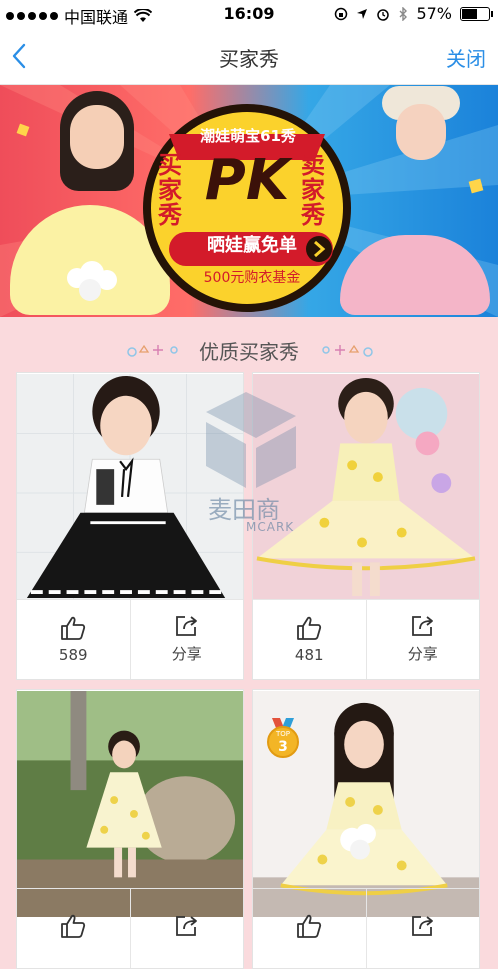 The width and height of the screenshot is (498, 969). Describe the element at coordinates (248, 136) in the screenshot. I see `banner-tagline: 潮娃萌宝61秀` at that location.